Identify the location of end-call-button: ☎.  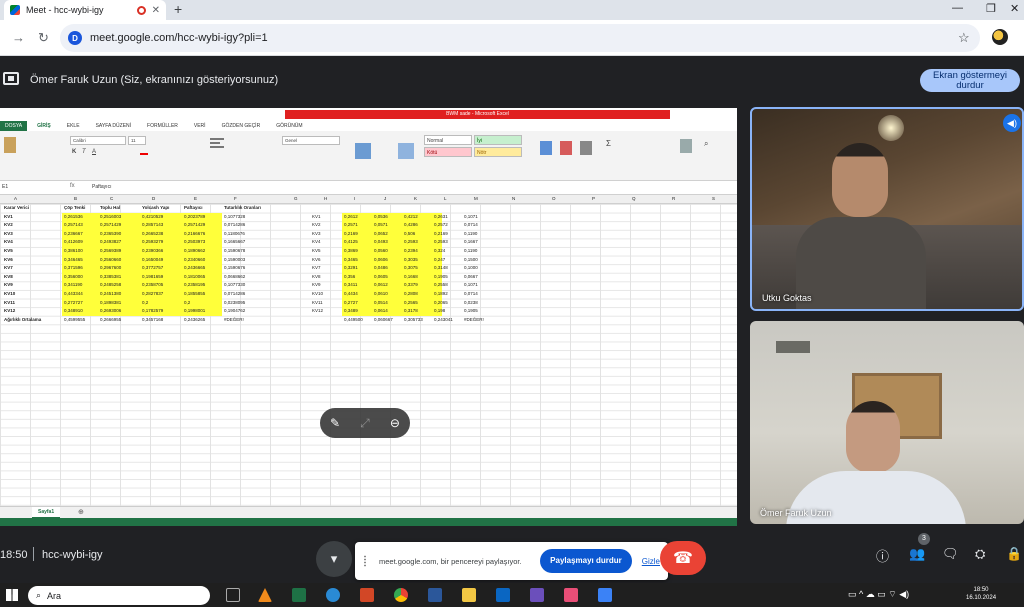
(683, 558).